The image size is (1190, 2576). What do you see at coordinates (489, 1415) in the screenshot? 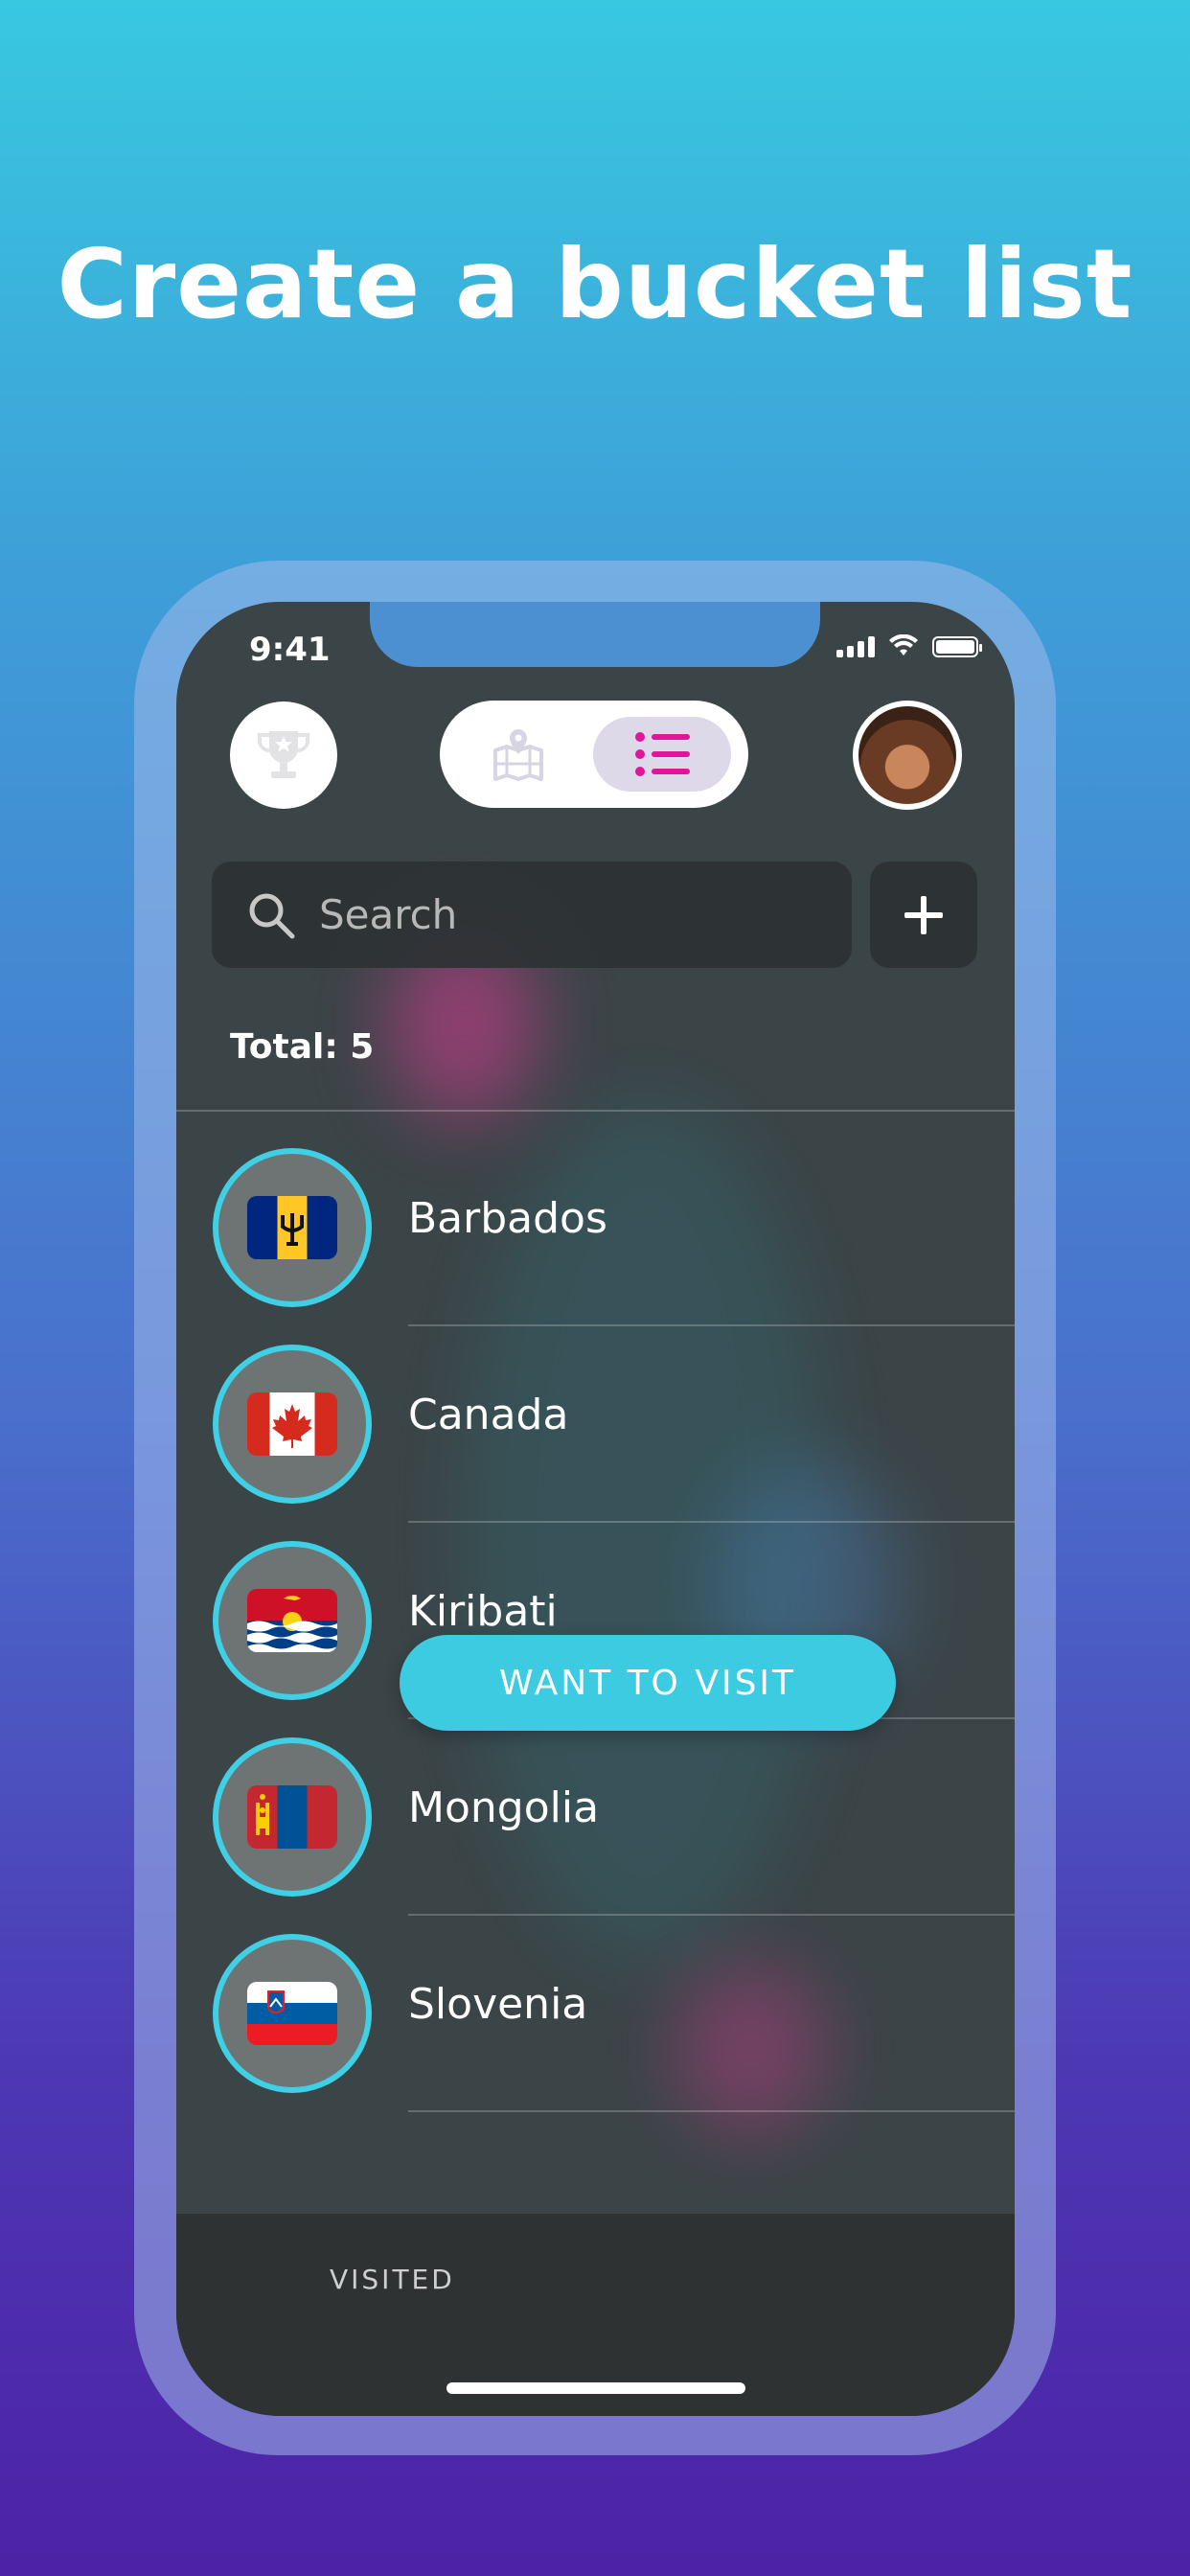
I see `country-name: Canada` at bounding box center [489, 1415].